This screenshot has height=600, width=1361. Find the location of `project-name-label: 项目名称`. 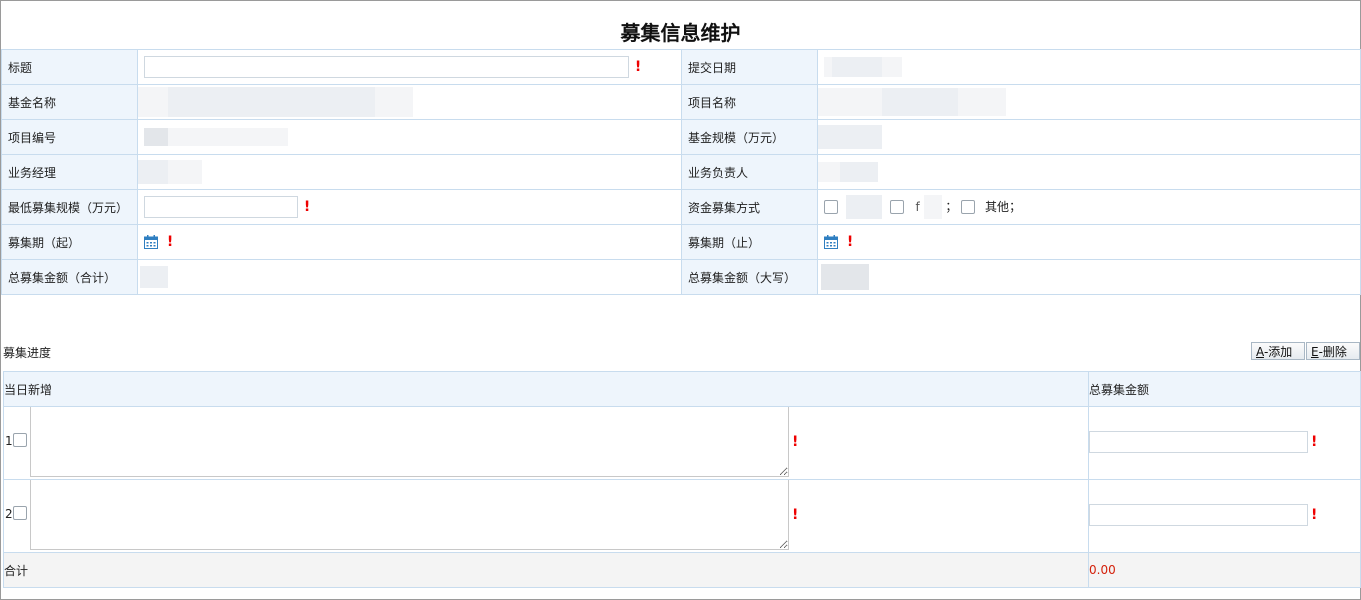

project-name-label: 项目名称 is located at coordinates (749, 102).